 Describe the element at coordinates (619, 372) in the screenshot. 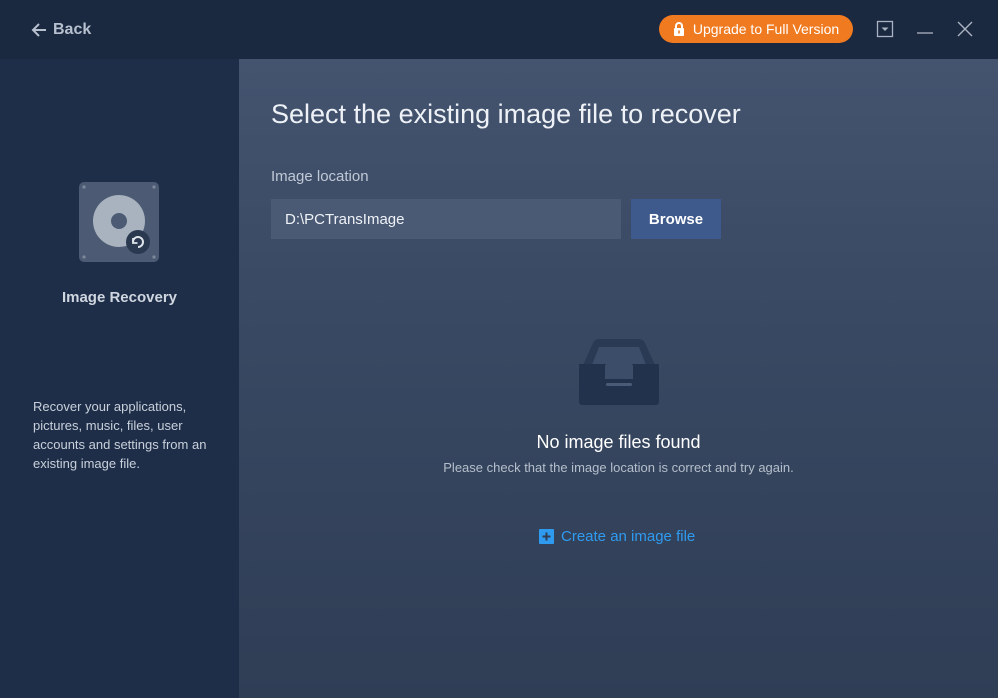

I see `empty-tray-icon` at that location.